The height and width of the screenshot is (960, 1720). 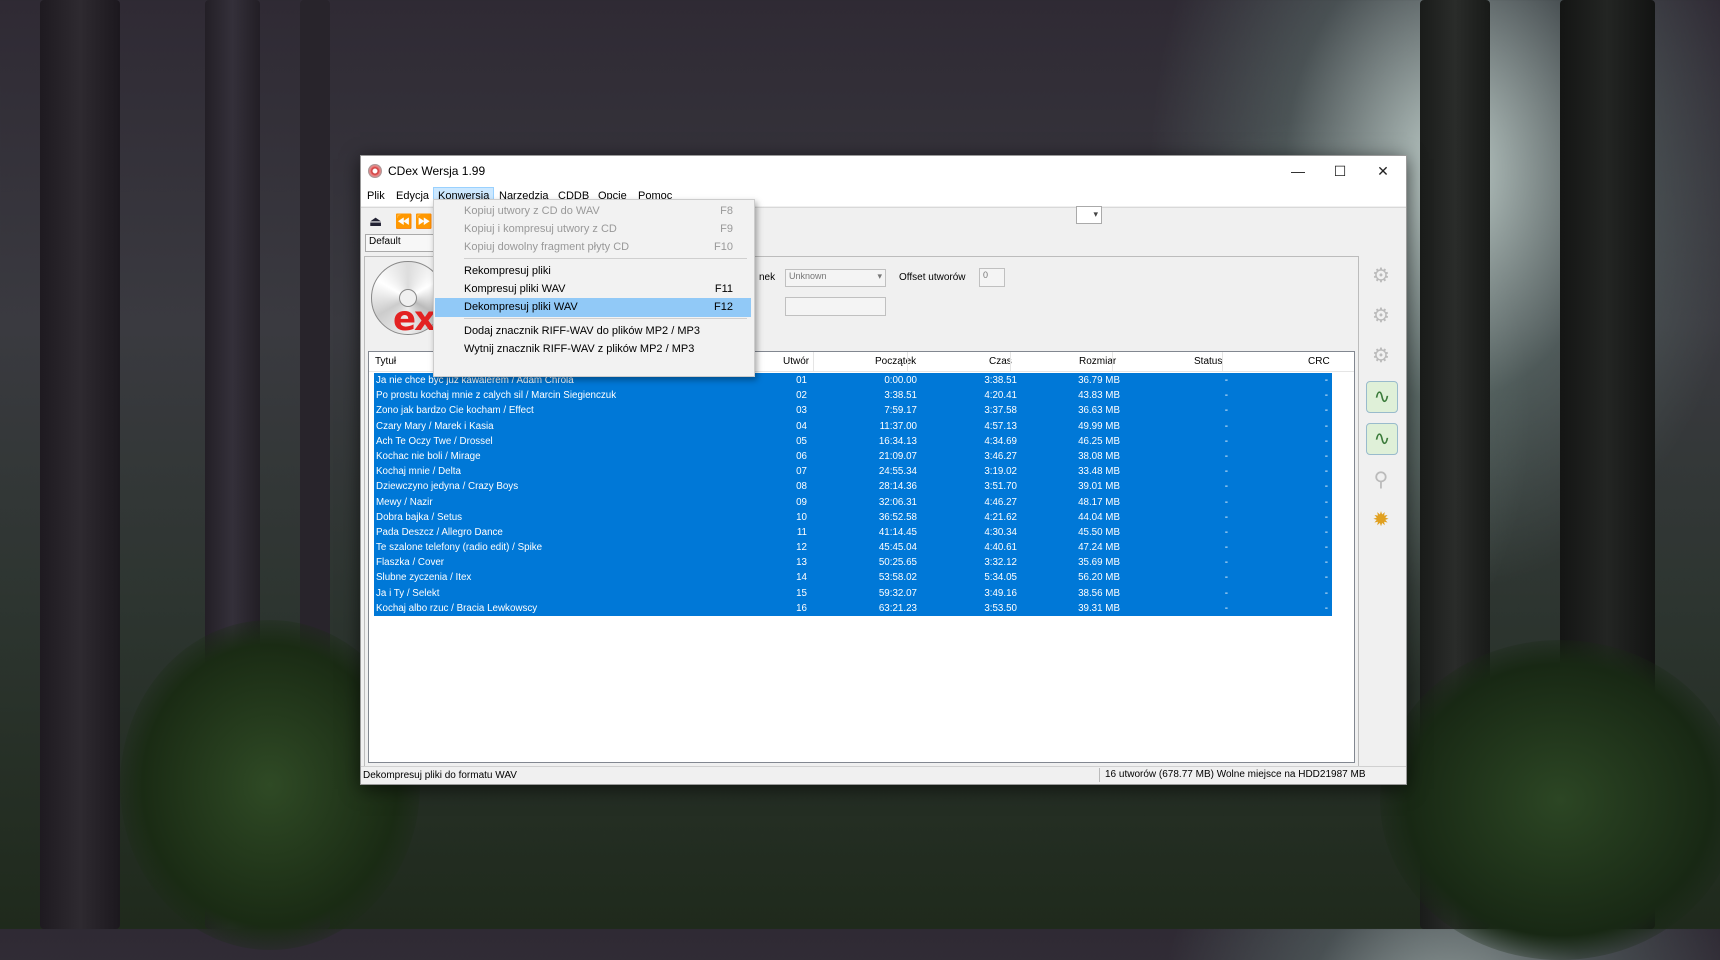 I want to click on menu-item-shortcut: F9, so click(x=726, y=229).